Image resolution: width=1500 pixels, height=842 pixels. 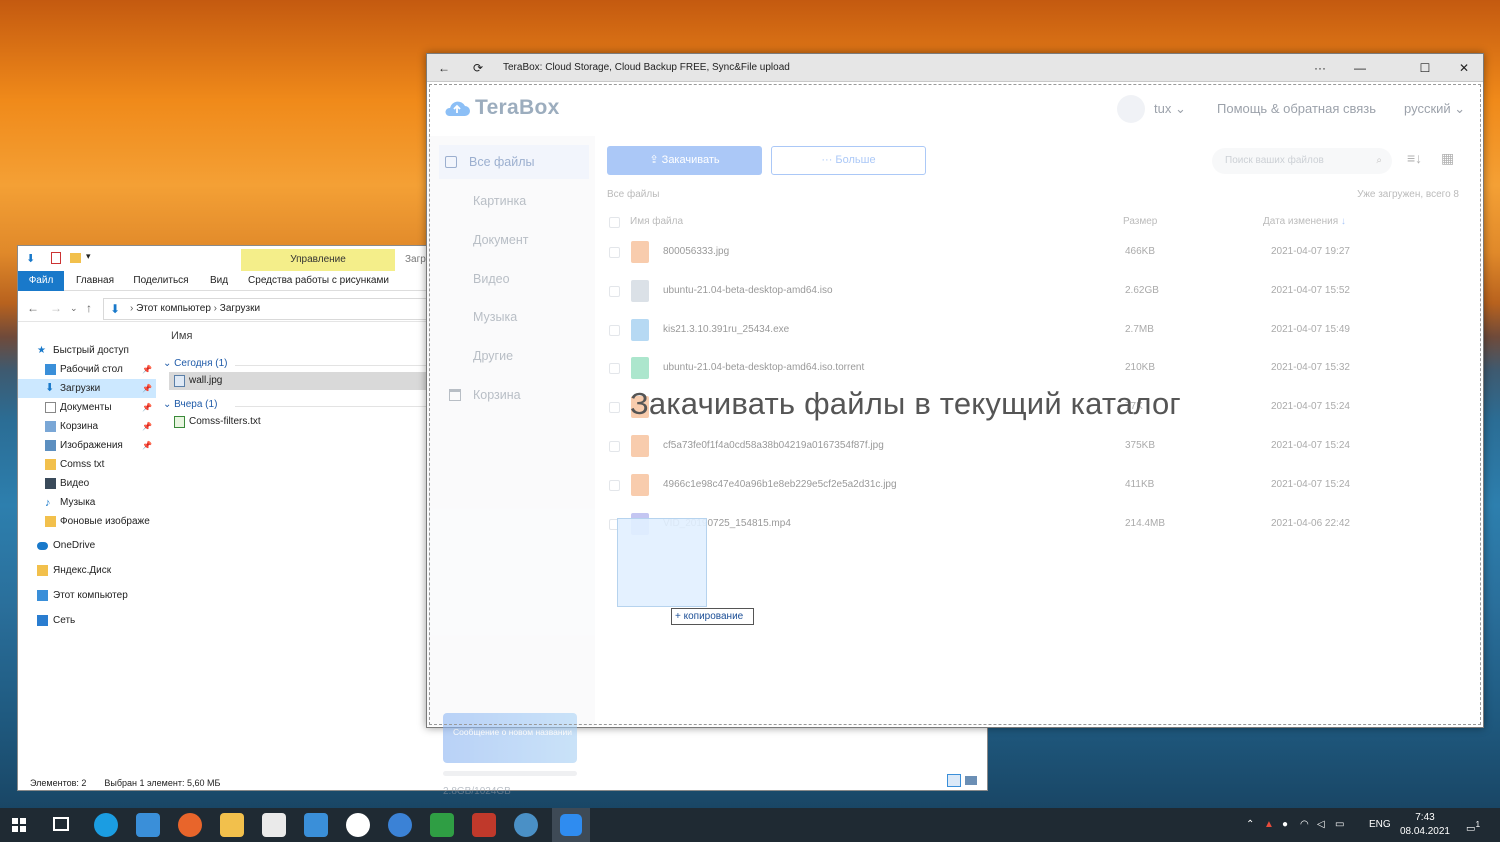 What do you see at coordinates (1425, 68) in the screenshot?
I see `maximize-icon: ☐` at bounding box center [1425, 68].